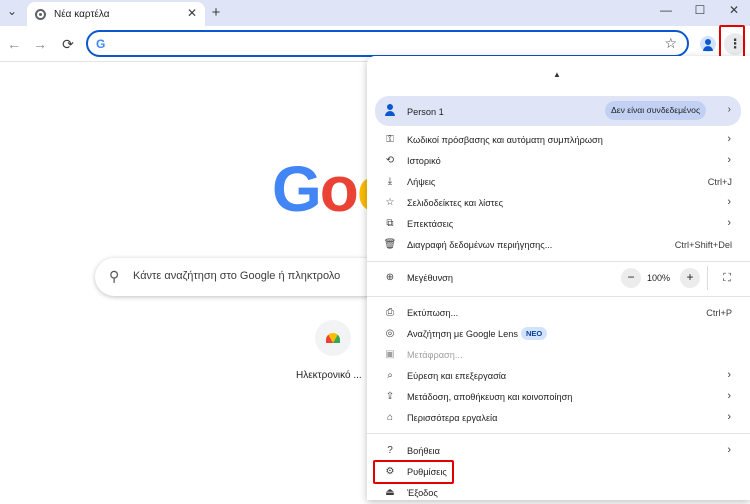 The image size is (750, 504). What do you see at coordinates (390, 160) in the screenshot?
I see `history-icon: ⟲` at bounding box center [390, 160].